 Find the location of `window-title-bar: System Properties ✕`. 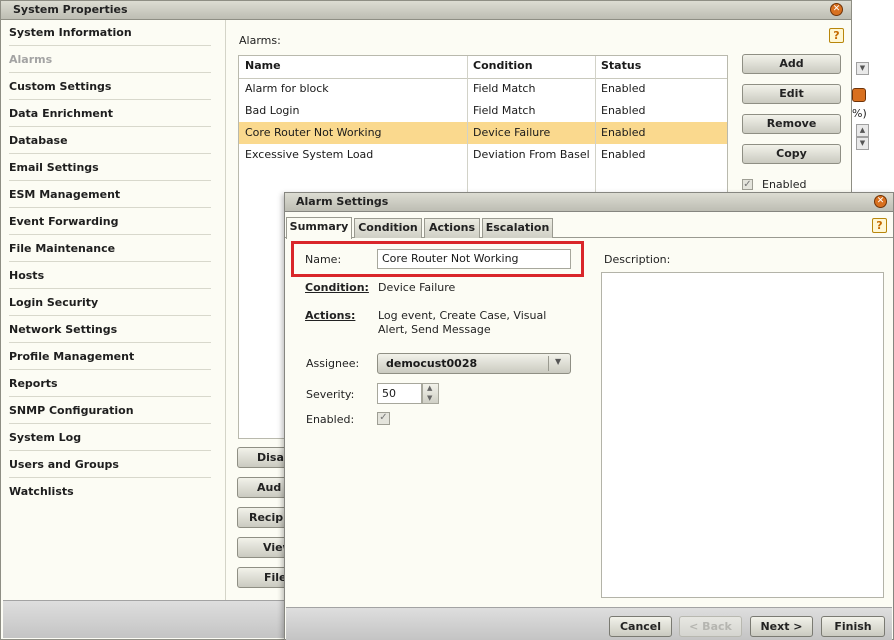

window-title-bar: System Properties ✕ is located at coordinates (426, 10).